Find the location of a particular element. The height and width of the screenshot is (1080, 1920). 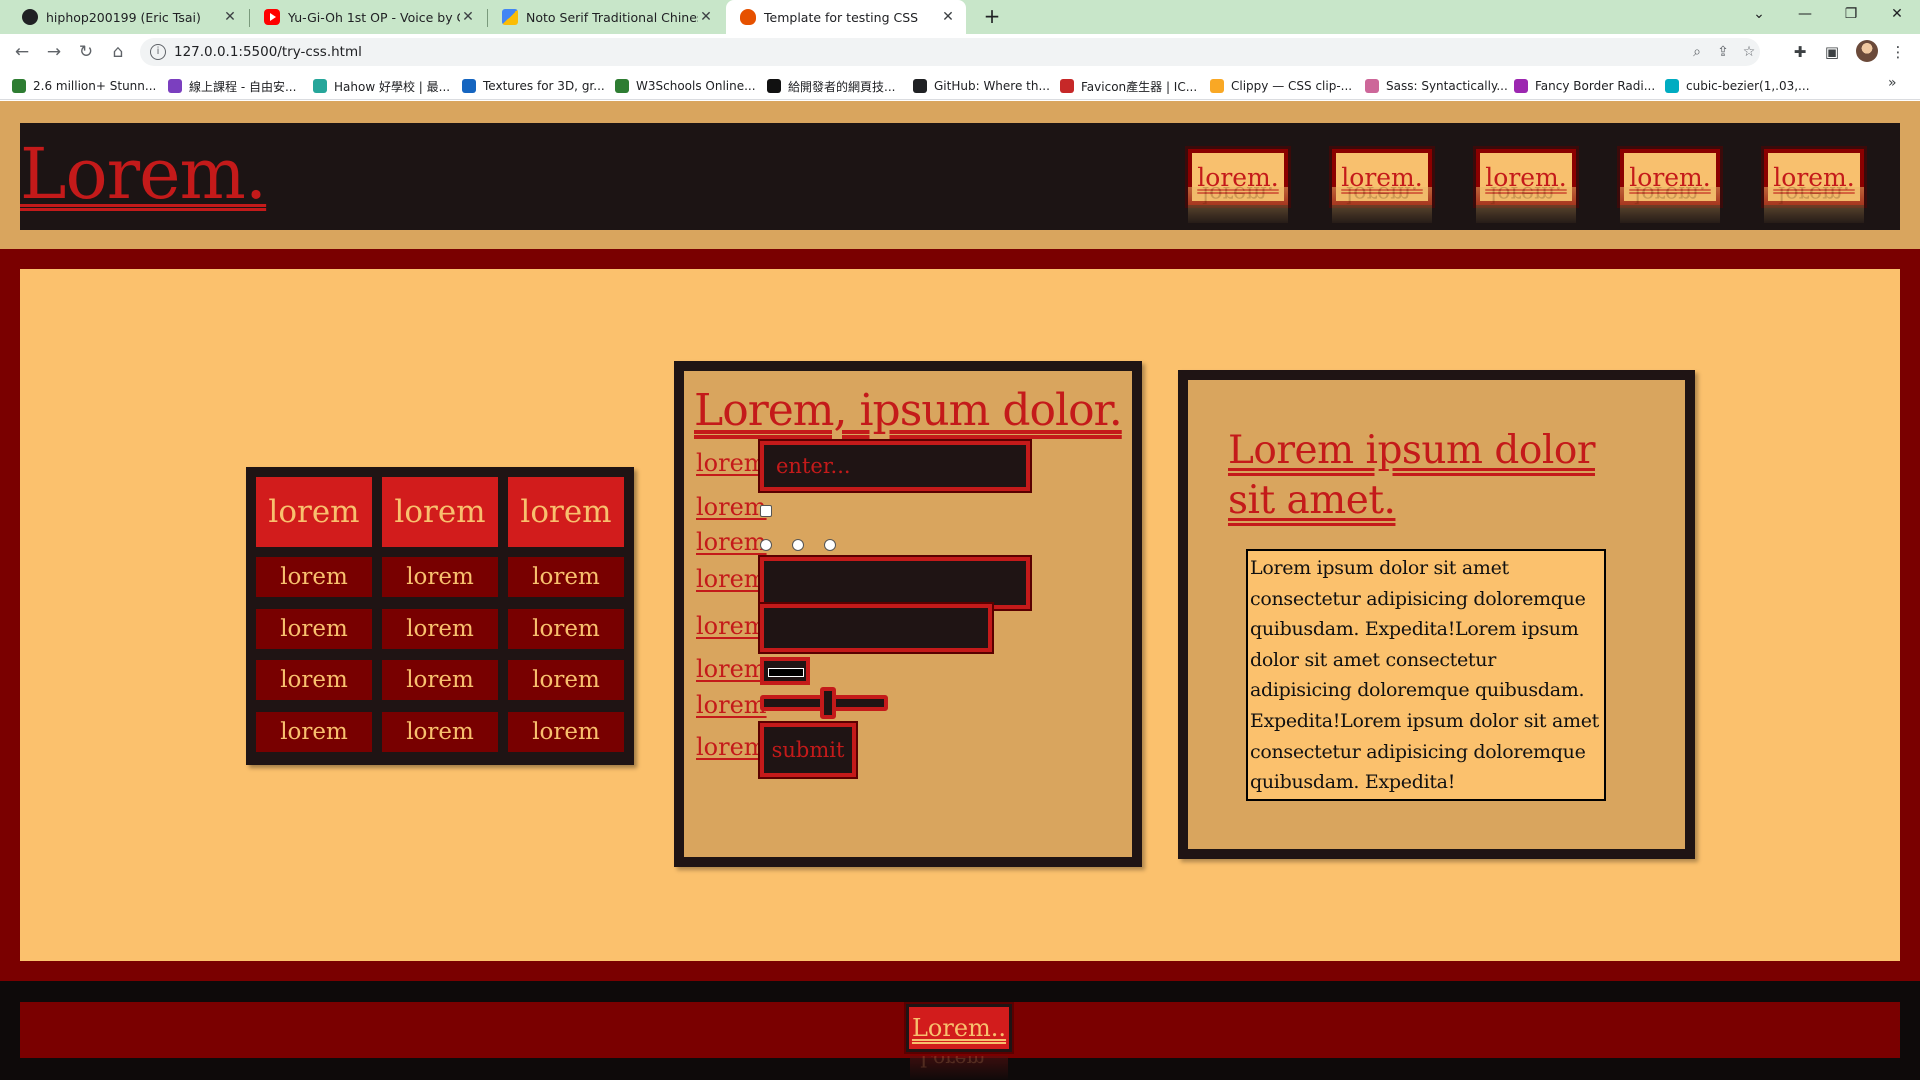

tab-search-icon: ⌄ is located at coordinates (1759, 15).